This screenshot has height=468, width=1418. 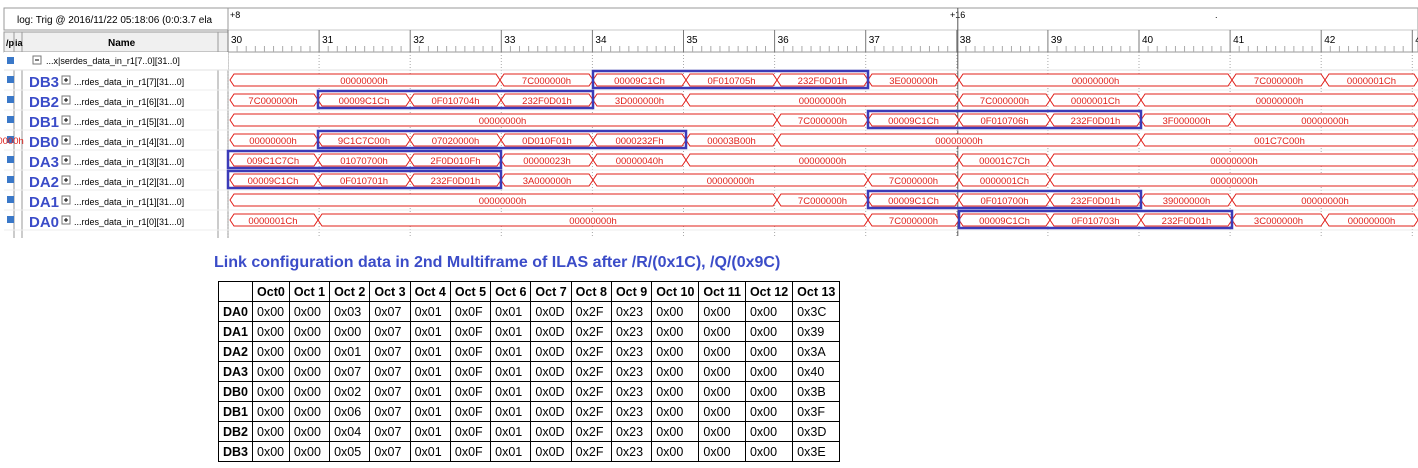 What do you see at coordinates (639, 101) in the screenshot?
I see `segment-value: 3D000000h` at bounding box center [639, 101].